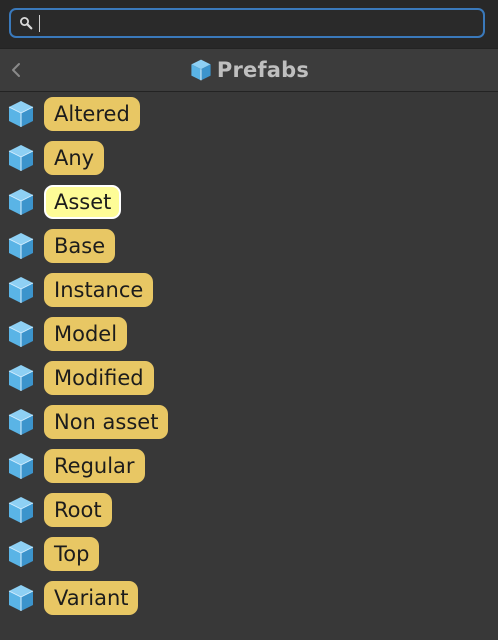 Image resolution: width=498 pixels, height=640 pixels. Describe the element at coordinates (106, 422) in the screenshot. I see `prefab-type-chip: Non asset` at that location.